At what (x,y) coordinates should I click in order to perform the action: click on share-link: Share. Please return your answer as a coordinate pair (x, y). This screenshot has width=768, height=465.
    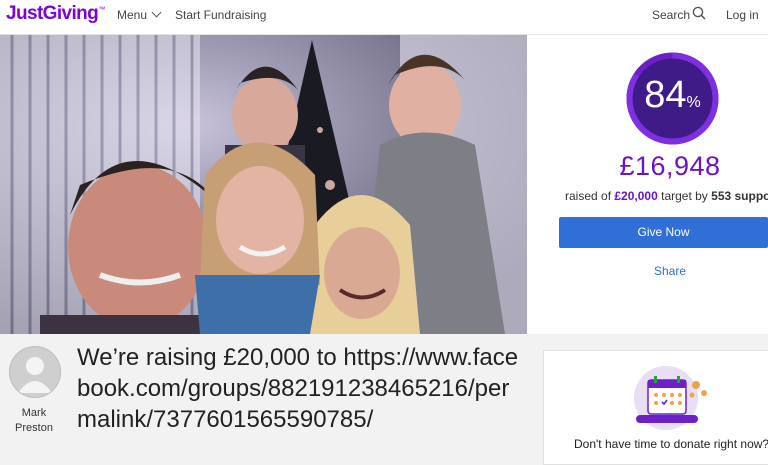
    Looking at the image, I should click on (647, 271).